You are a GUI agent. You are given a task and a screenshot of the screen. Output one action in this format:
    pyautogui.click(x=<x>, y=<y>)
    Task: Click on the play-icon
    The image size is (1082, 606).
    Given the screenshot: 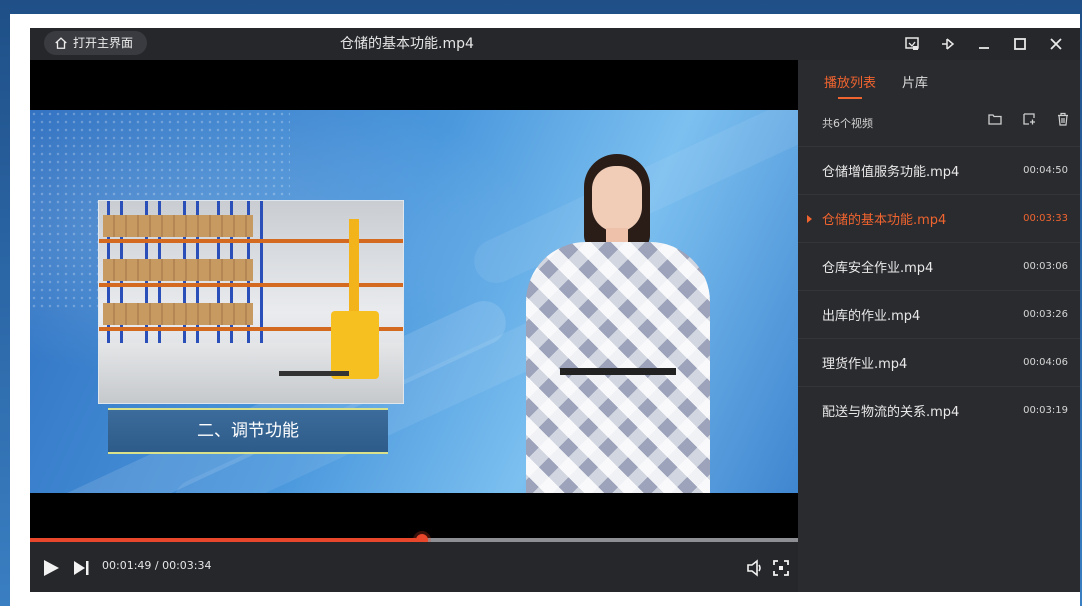 What is the action you would take?
    pyautogui.click(x=51, y=568)
    